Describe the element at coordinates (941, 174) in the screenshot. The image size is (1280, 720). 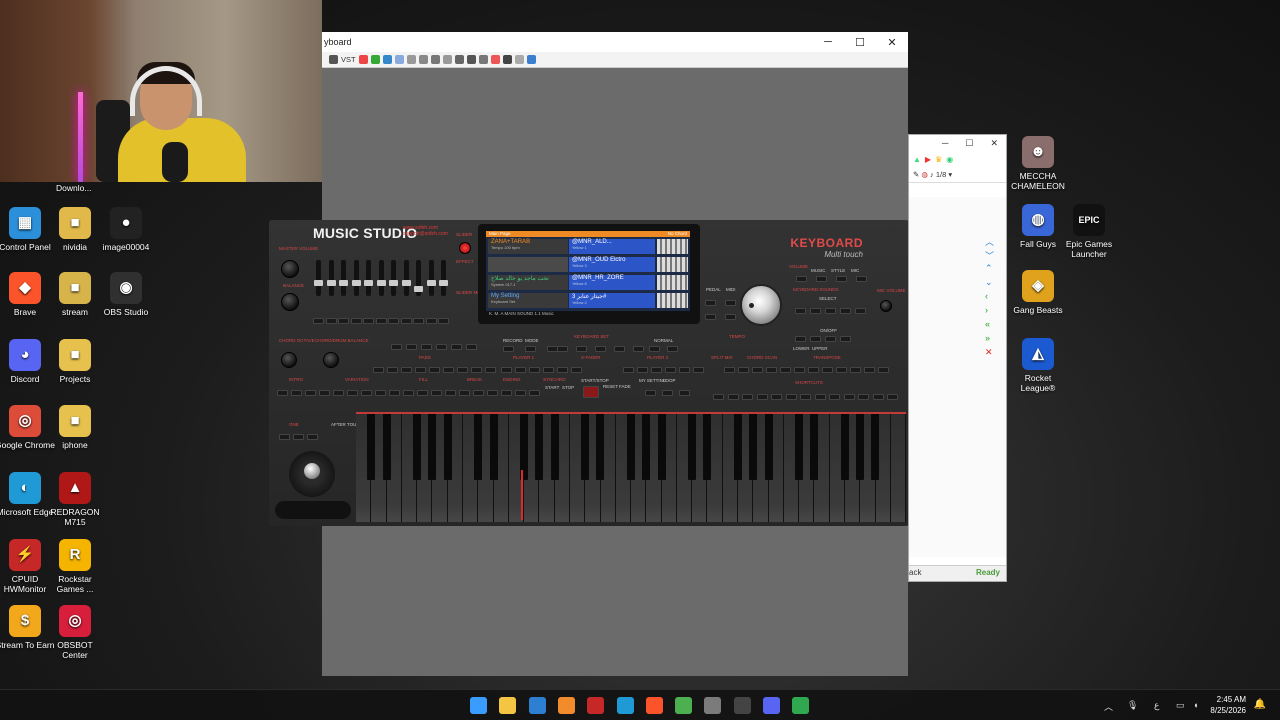
I see `quantize-select: ♪ 1/8 ▾` at that location.